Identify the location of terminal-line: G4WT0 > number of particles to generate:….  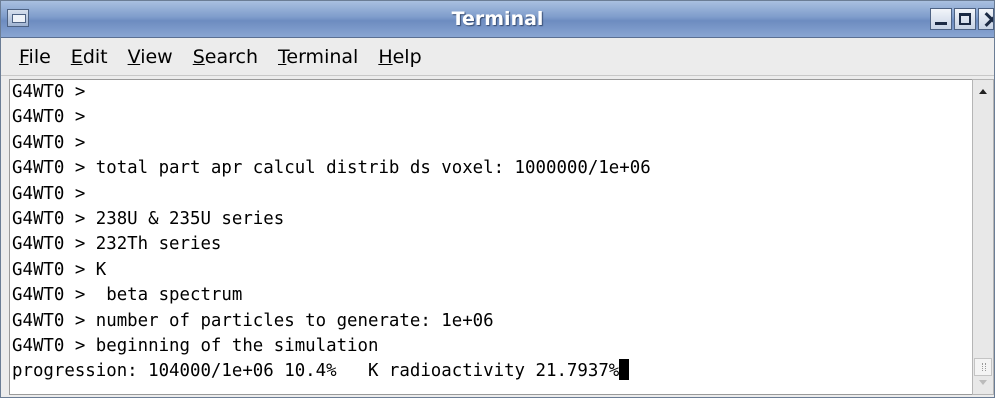
(253, 320).